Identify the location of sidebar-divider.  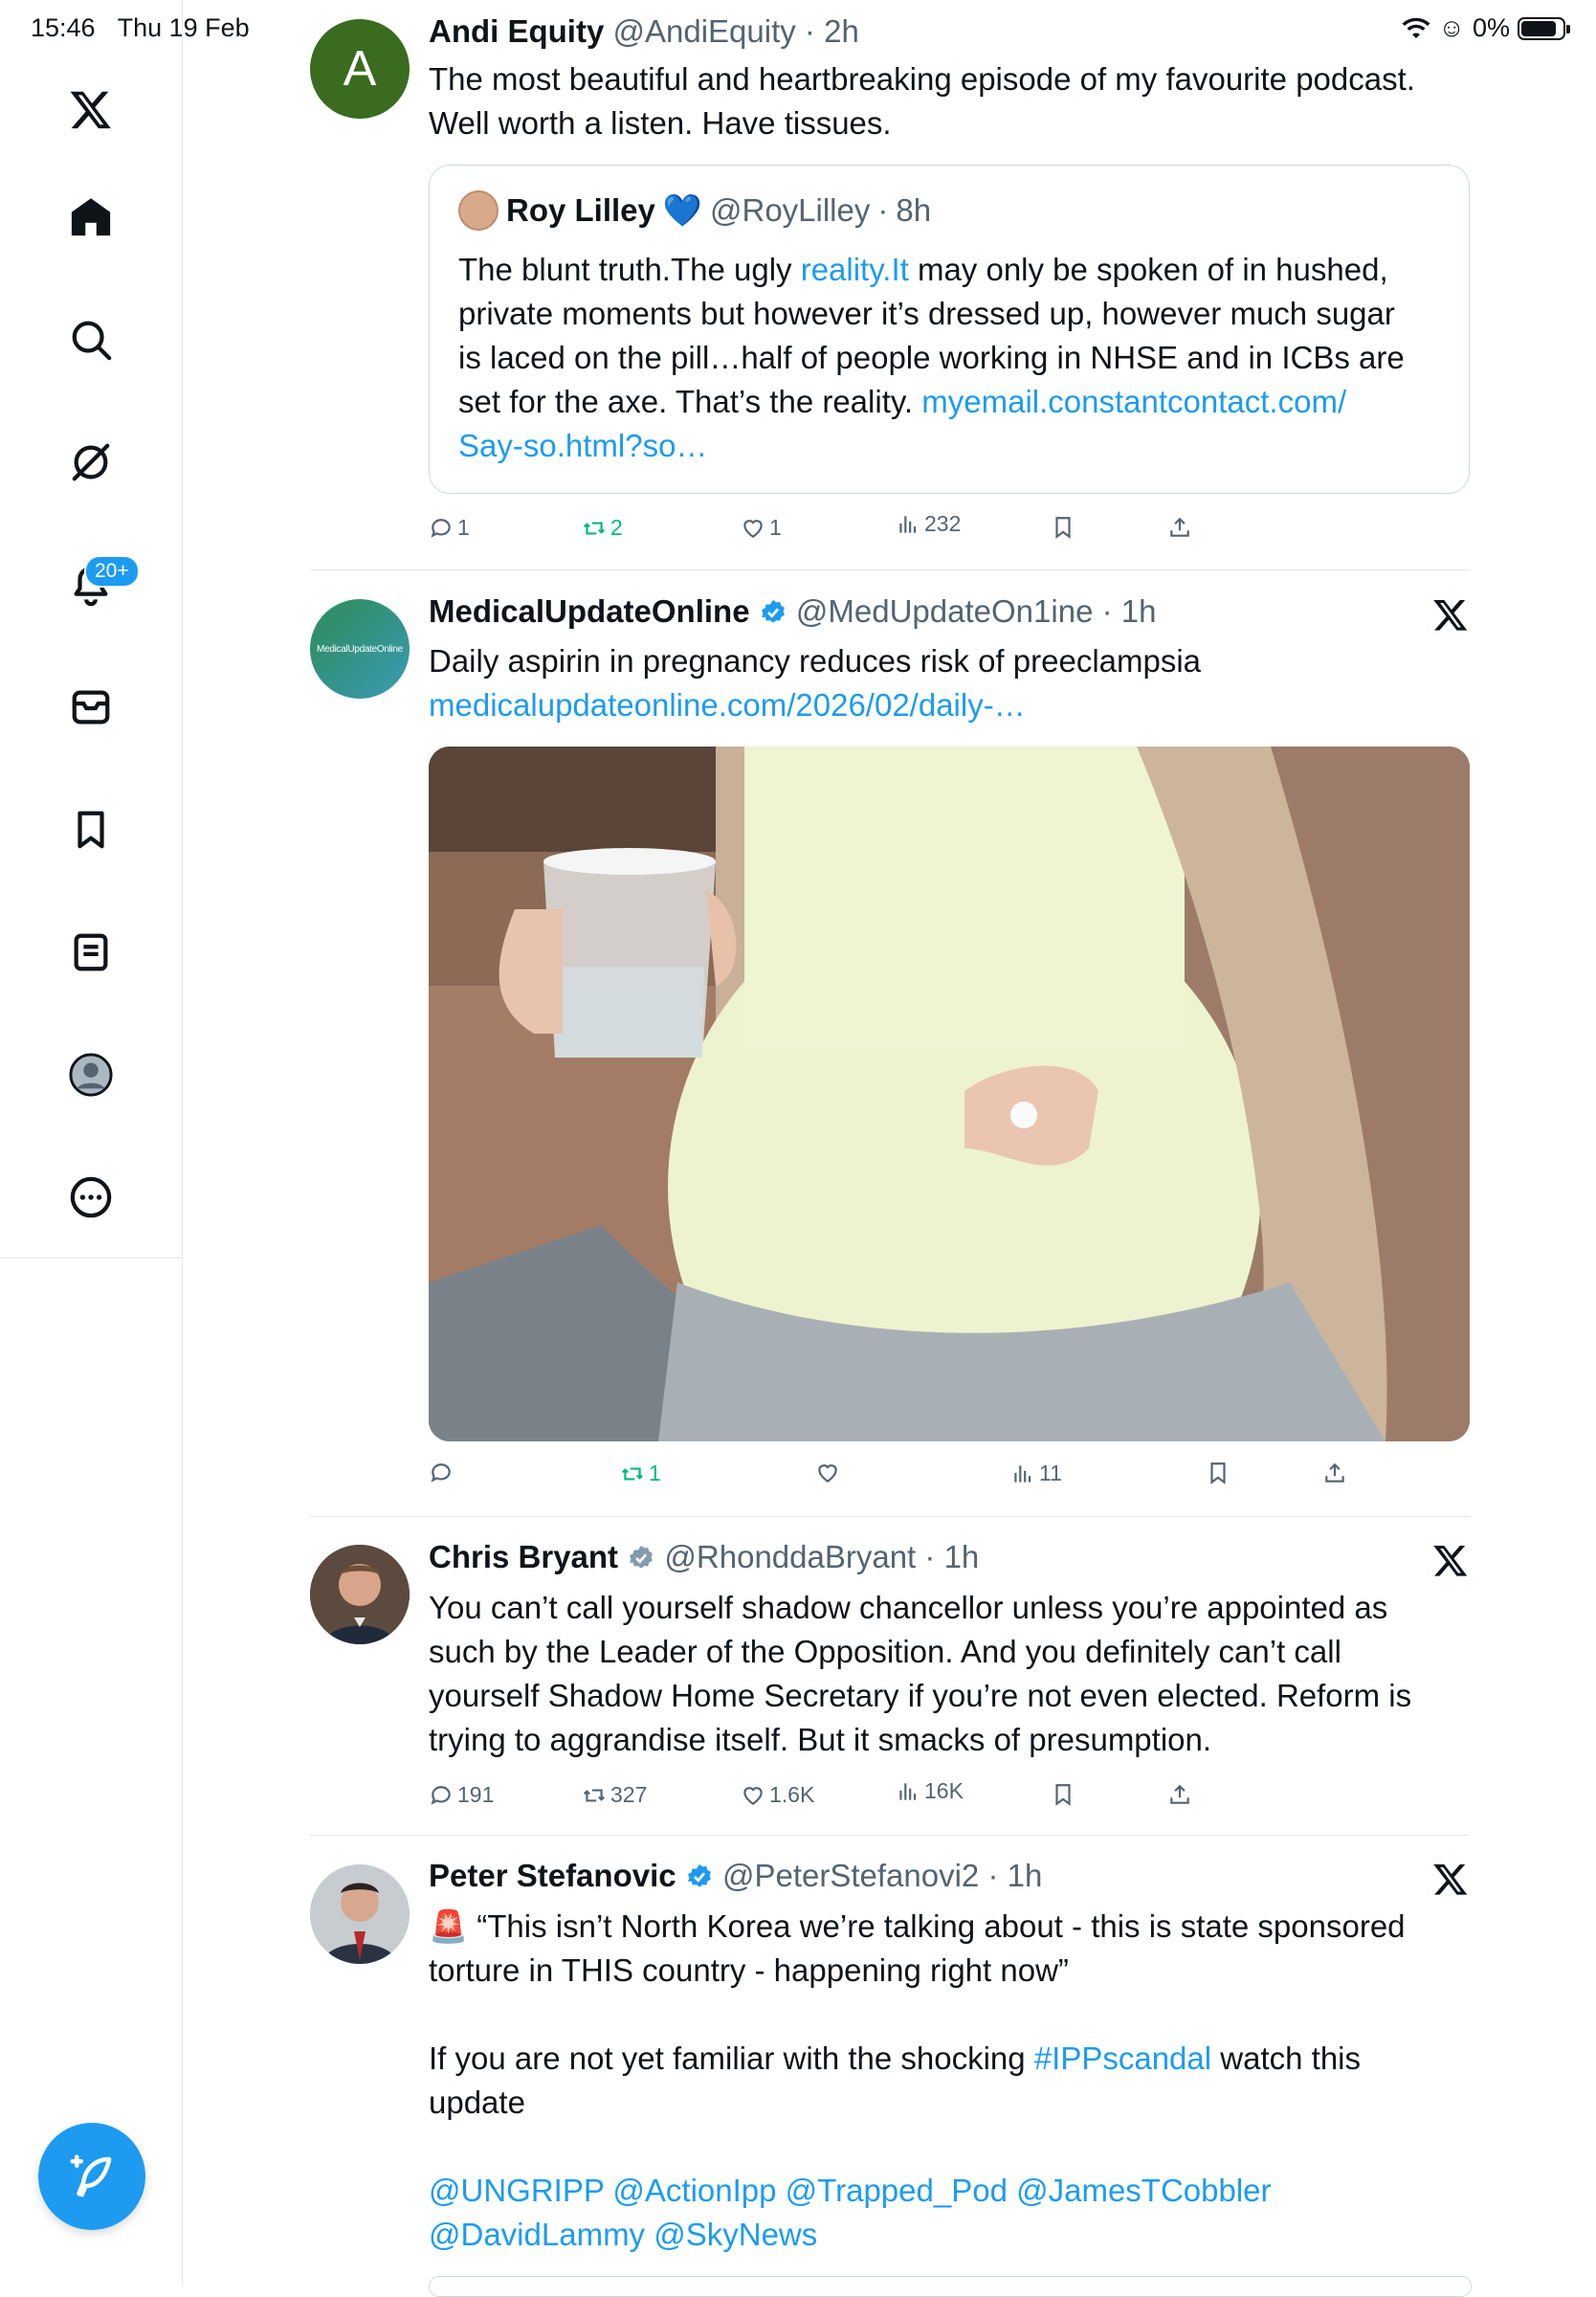
(92, 1258).